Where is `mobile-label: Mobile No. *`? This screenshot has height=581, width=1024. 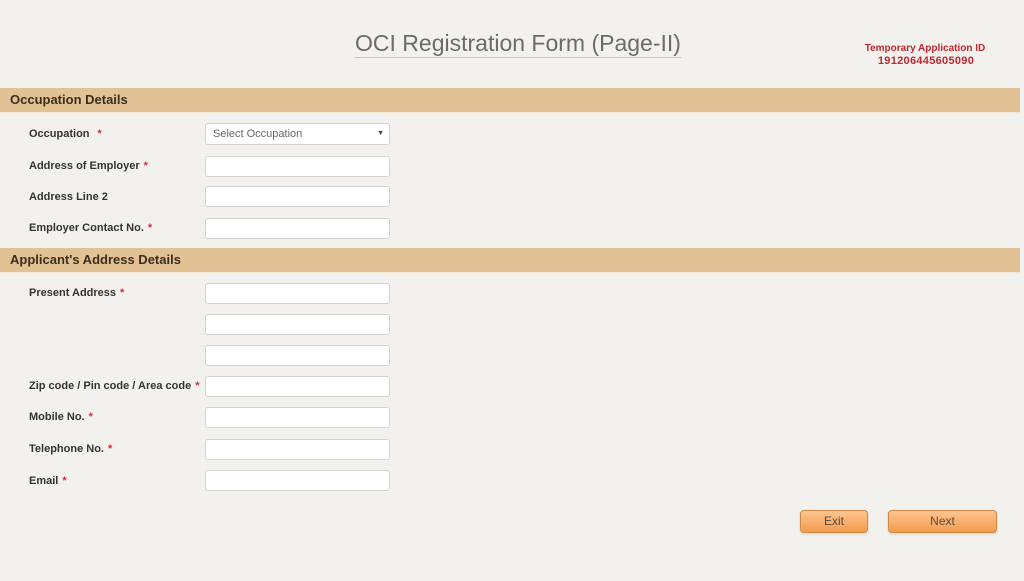 mobile-label: Mobile No. * is located at coordinates (61, 417).